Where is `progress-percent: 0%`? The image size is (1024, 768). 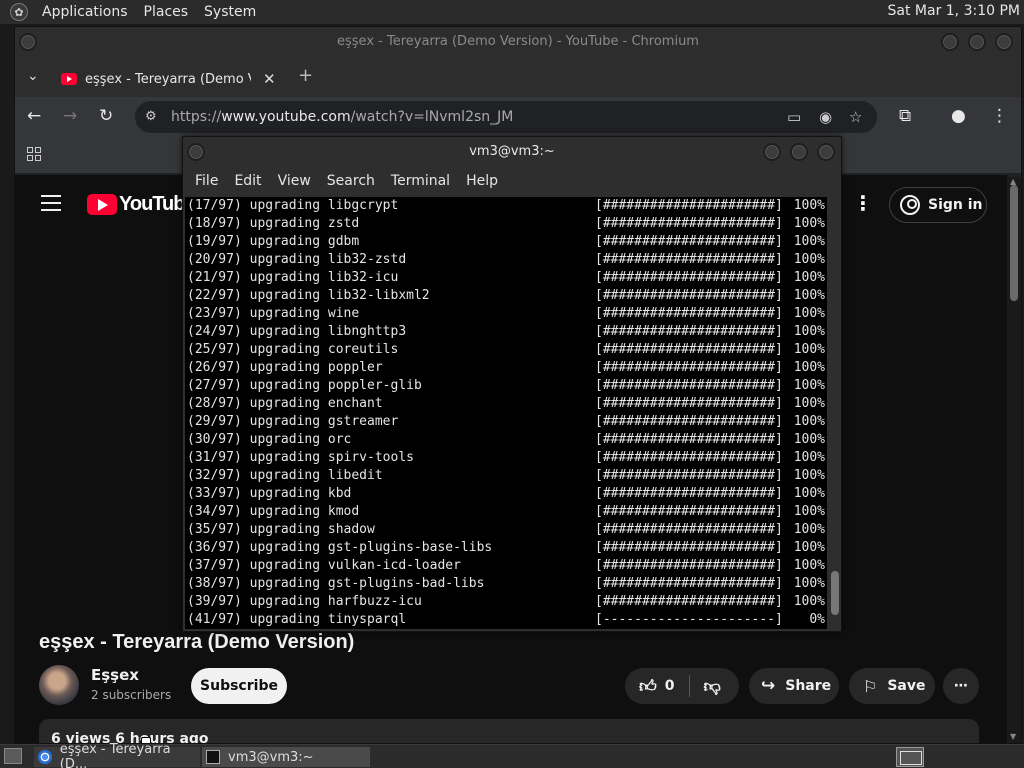
progress-percent: 0% is located at coordinates (817, 619).